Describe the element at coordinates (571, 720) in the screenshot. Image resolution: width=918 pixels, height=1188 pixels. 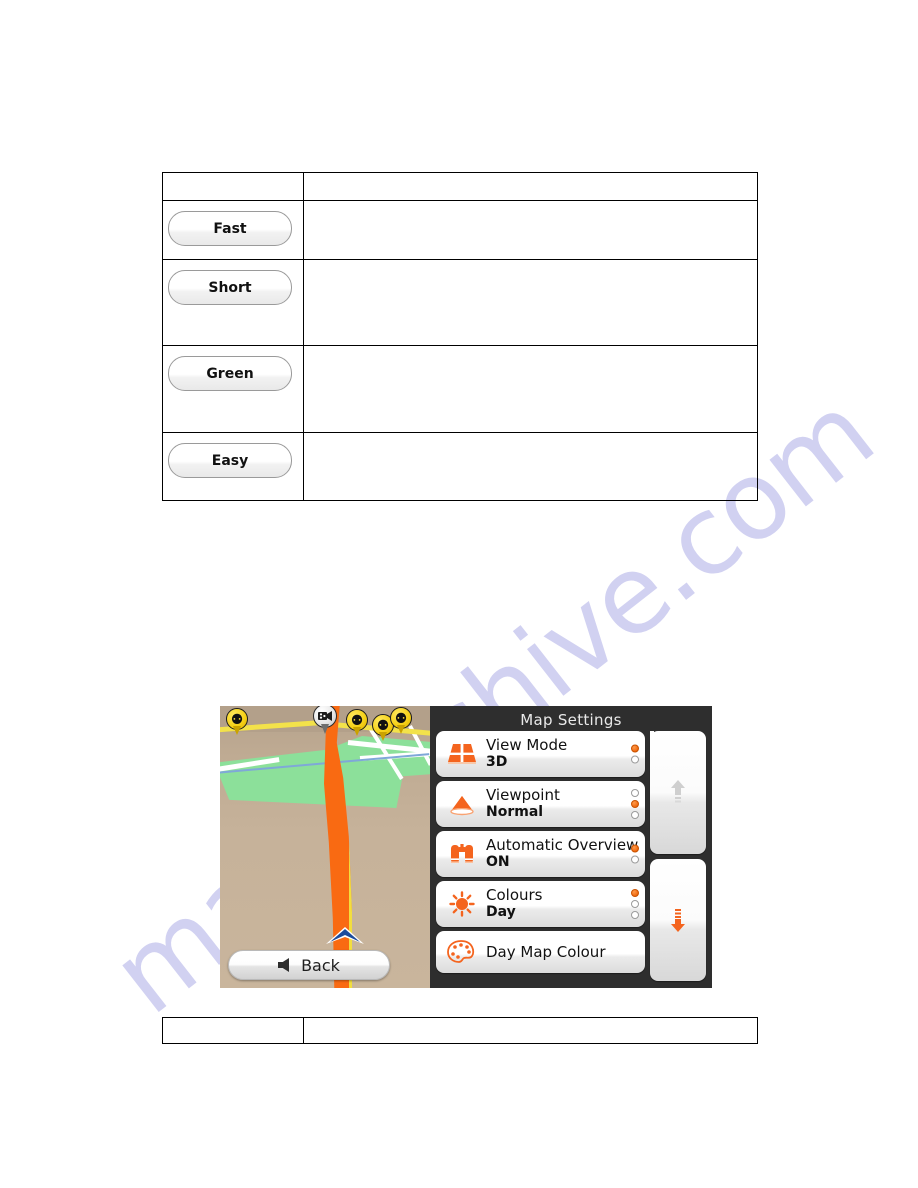
I see `panel-title: Map Settings` at that location.